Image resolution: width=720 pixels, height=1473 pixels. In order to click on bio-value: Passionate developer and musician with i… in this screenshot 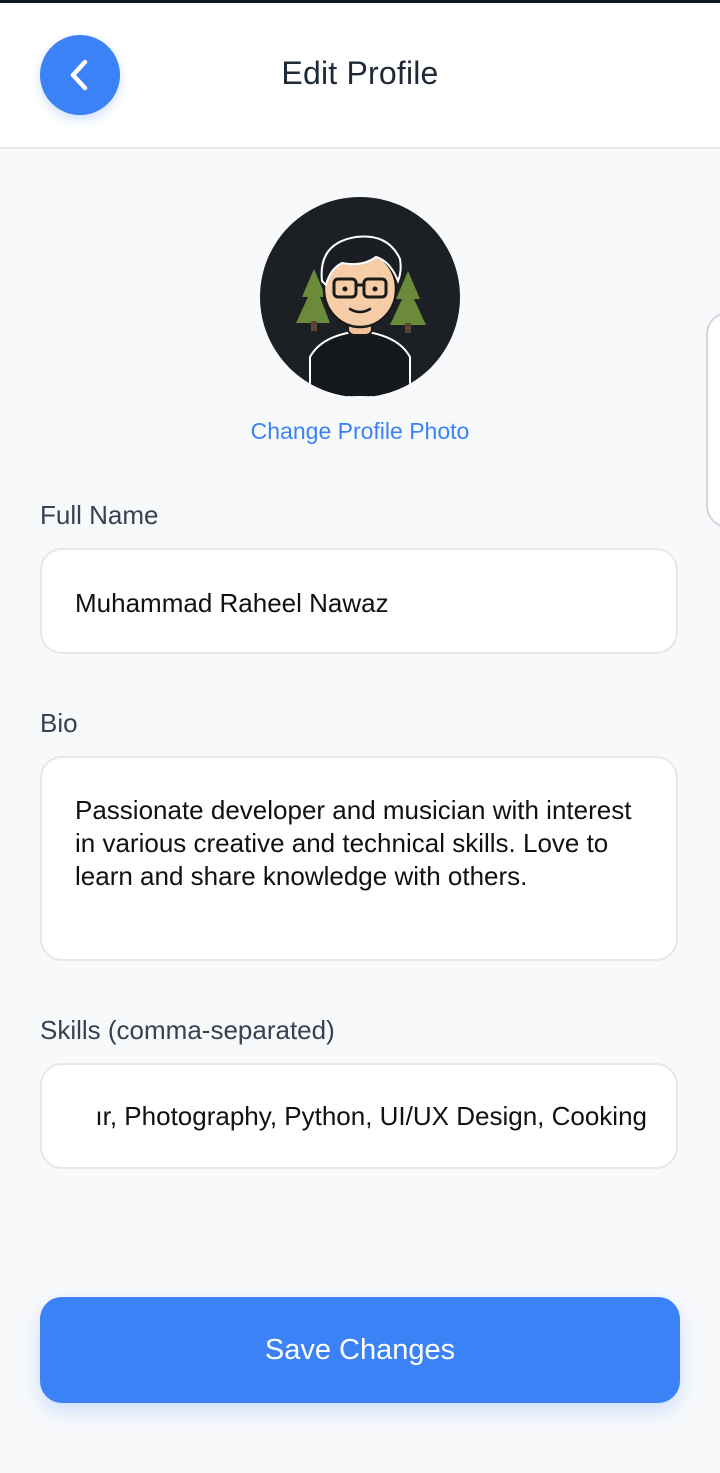, I will do `click(353, 843)`.